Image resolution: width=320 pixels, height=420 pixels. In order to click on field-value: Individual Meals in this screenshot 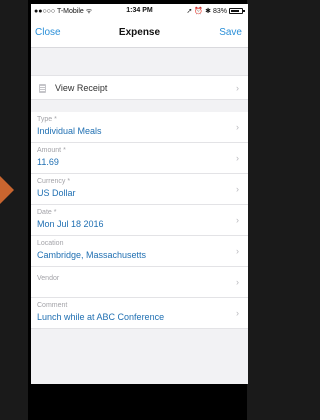, I will do `click(69, 131)`.